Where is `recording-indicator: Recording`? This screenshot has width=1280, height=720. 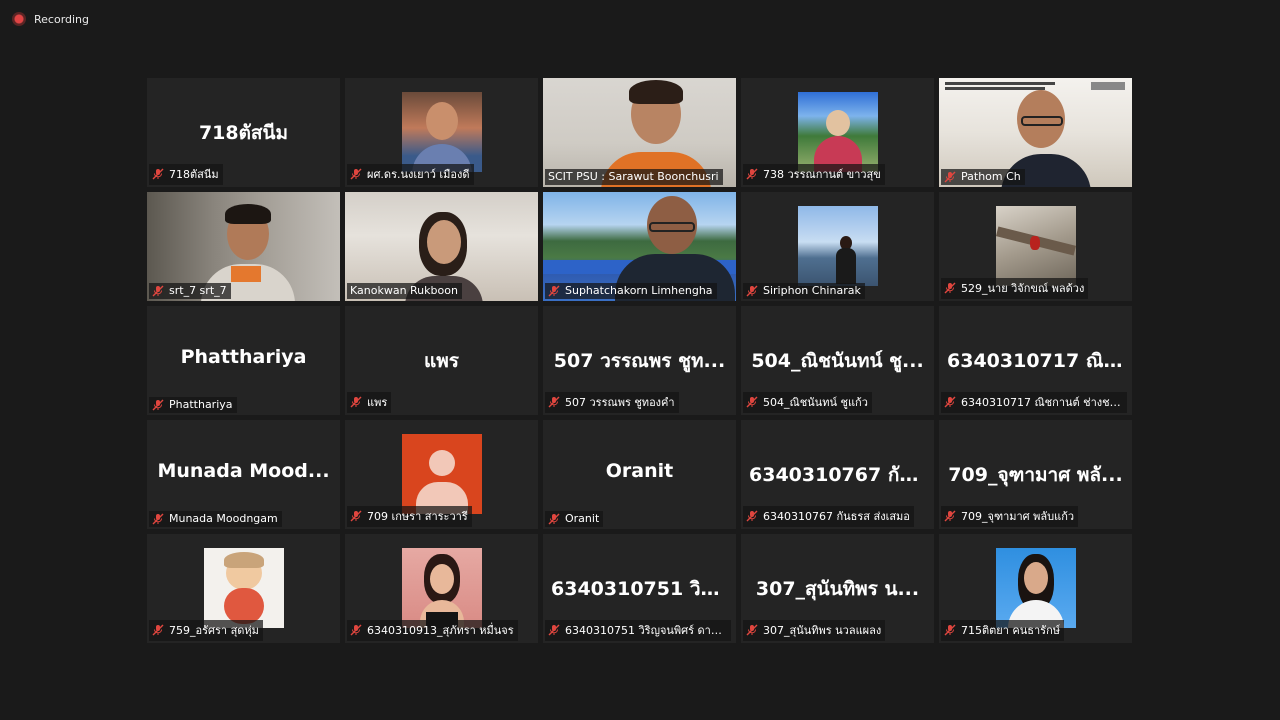
recording-indicator: Recording is located at coordinates (50, 19).